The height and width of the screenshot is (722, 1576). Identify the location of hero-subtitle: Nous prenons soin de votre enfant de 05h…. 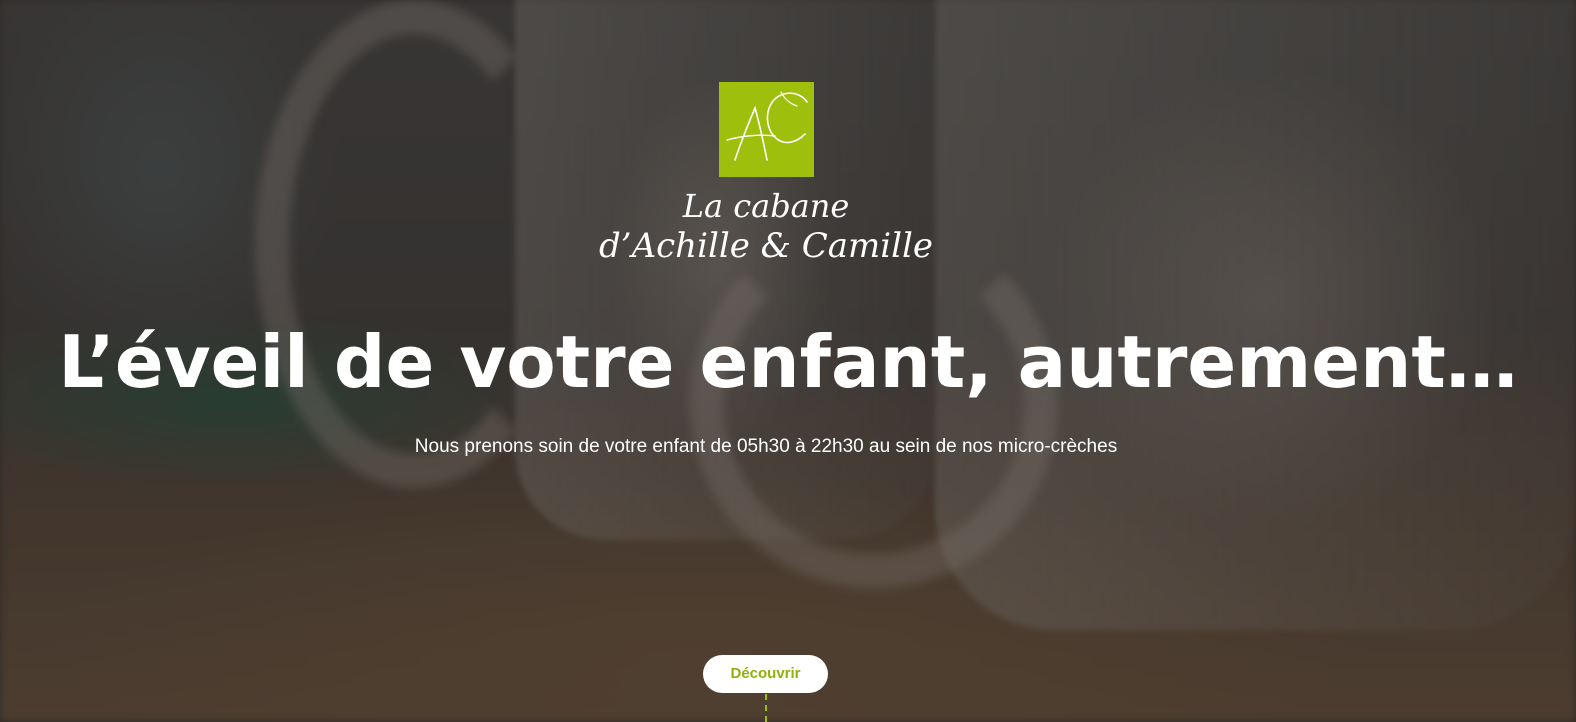
(766, 446).